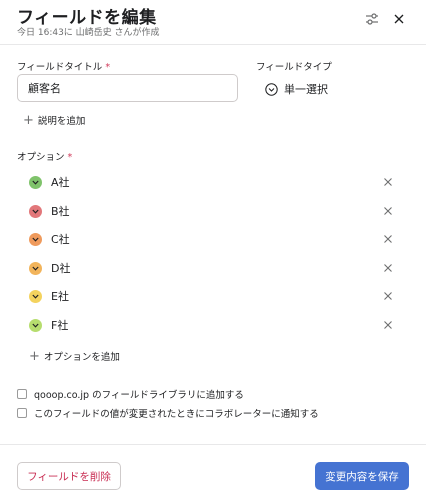 This screenshot has height=500, width=426. Describe the element at coordinates (127, 88) in the screenshot. I see `field-title-input` at that location.